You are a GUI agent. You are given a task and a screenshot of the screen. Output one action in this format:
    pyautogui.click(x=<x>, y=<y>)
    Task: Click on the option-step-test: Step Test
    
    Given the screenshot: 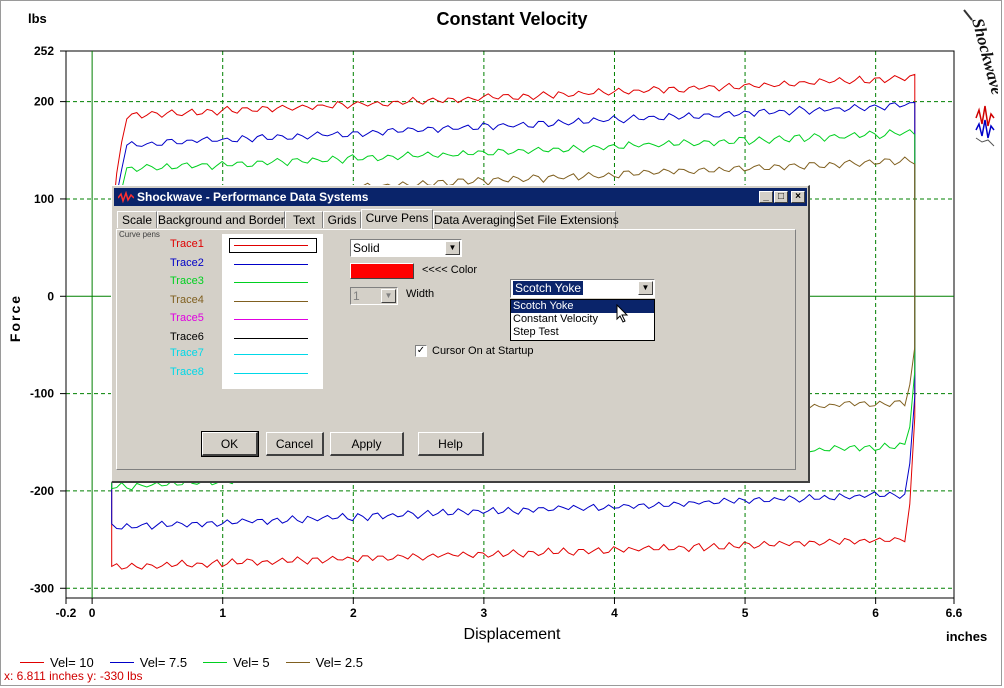 What is the action you would take?
    pyautogui.click(x=582, y=332)
    